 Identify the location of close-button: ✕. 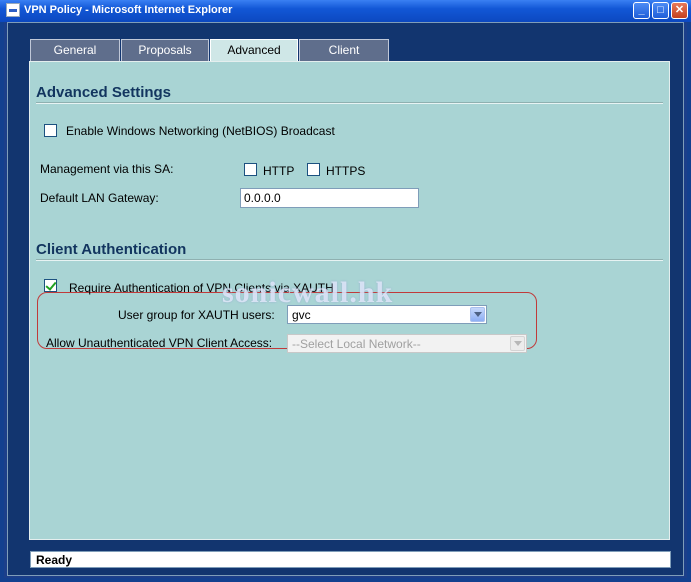
(679, 10).